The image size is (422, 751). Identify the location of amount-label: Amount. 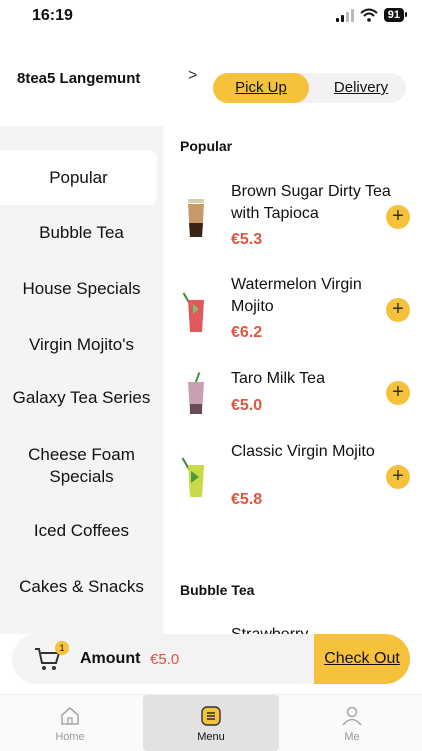
(110, 658).